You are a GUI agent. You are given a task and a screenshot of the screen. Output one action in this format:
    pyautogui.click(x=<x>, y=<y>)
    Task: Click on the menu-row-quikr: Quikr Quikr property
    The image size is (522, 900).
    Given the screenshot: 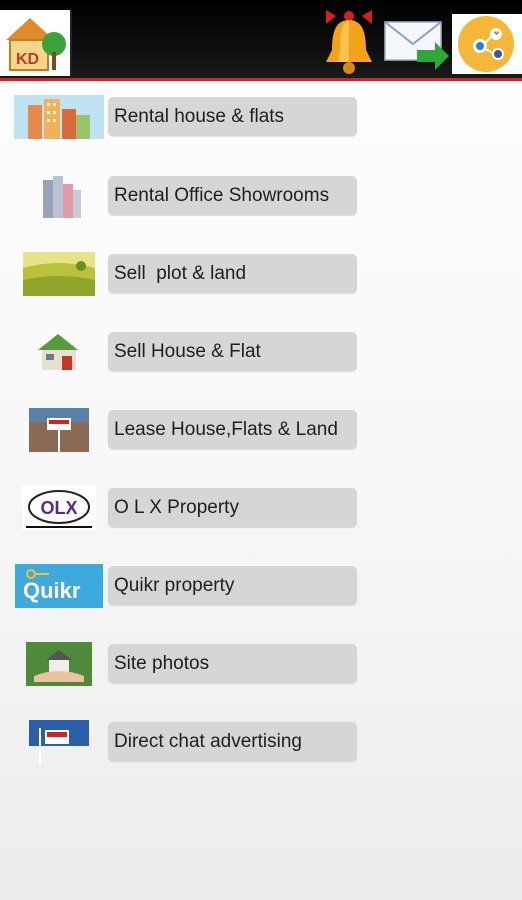 What is the action you would take?
    pyautogui.click(x=261, y=586)
    